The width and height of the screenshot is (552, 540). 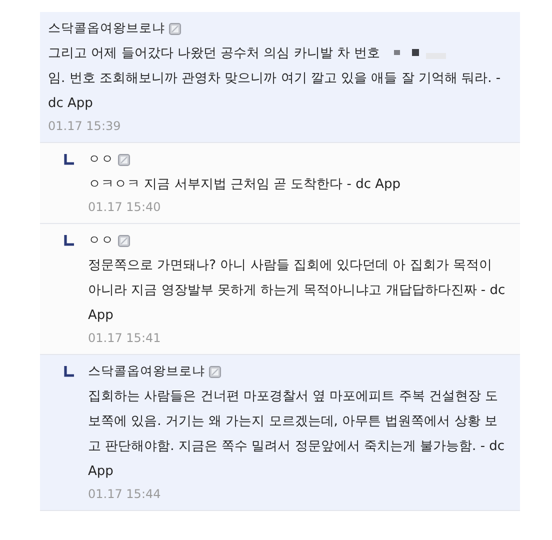 What do you see at coordinates (125, 494) in the screenshot?
I see `comment-time: 01.17 15:44` at bounding box center [125, 494].